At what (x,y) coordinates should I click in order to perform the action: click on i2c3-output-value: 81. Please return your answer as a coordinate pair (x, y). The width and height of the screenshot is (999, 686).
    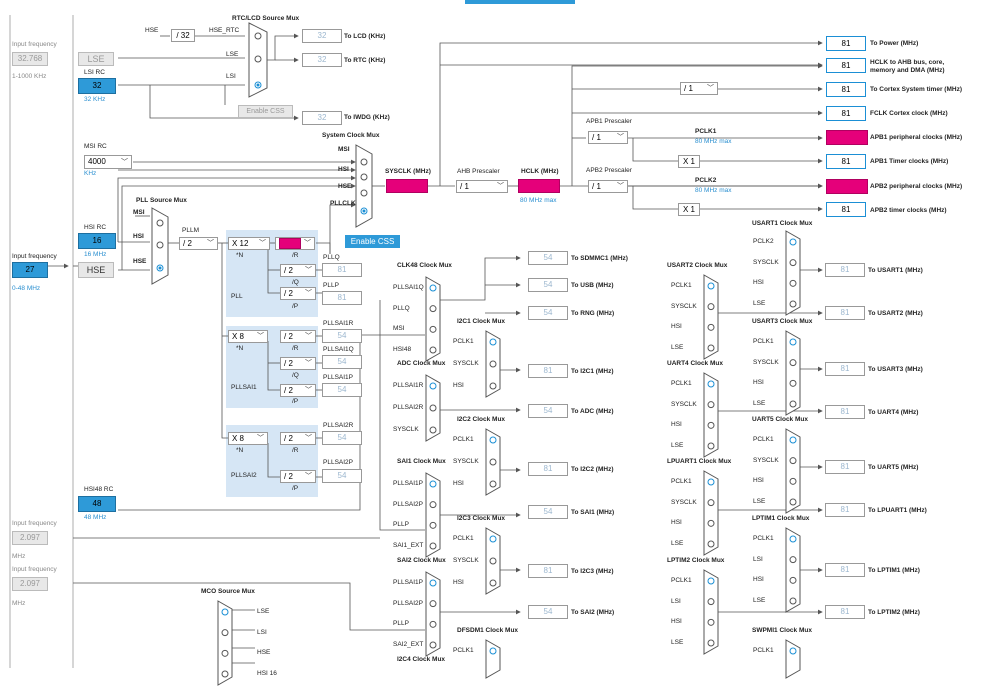
    Looking at the image, I should click on (548, 571).